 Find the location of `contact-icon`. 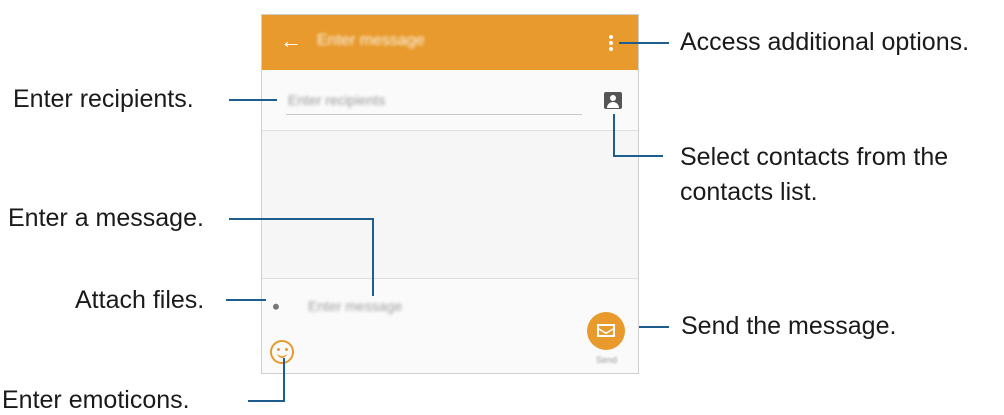

contact-icon is located at coordinates (613, 100).